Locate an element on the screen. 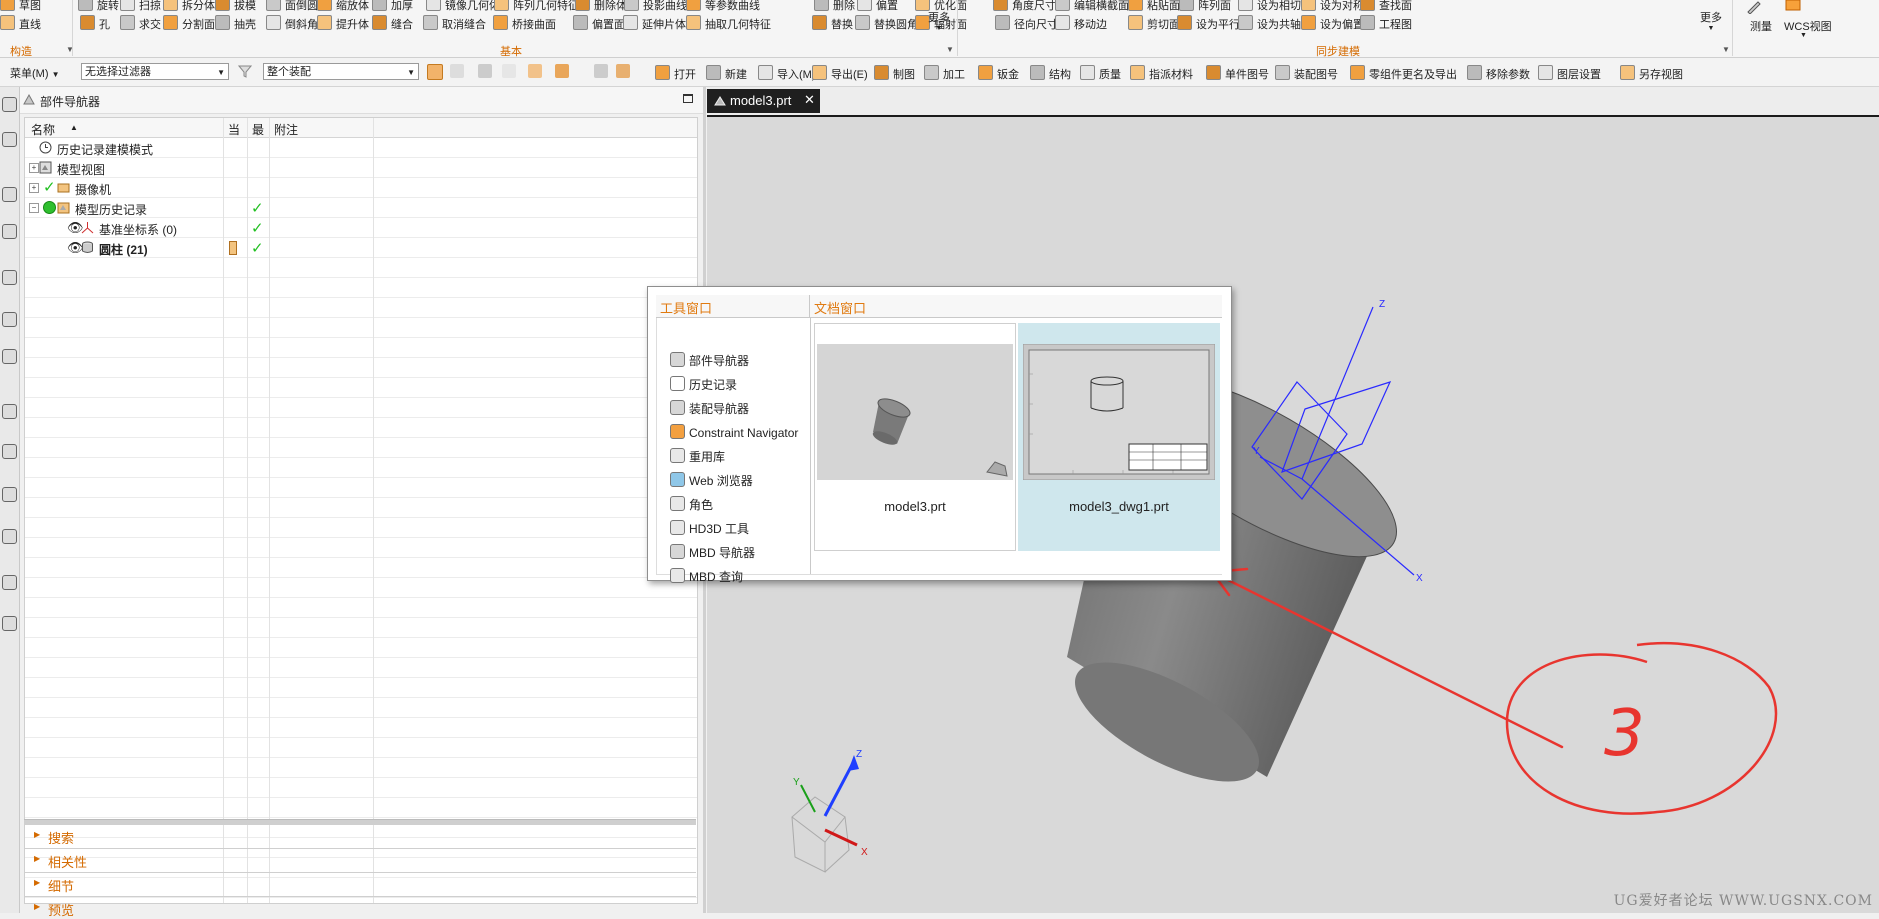 The image size is (1879, 919). ribbon-button: 径向尺寸 is located at coordinates (1026, 23).